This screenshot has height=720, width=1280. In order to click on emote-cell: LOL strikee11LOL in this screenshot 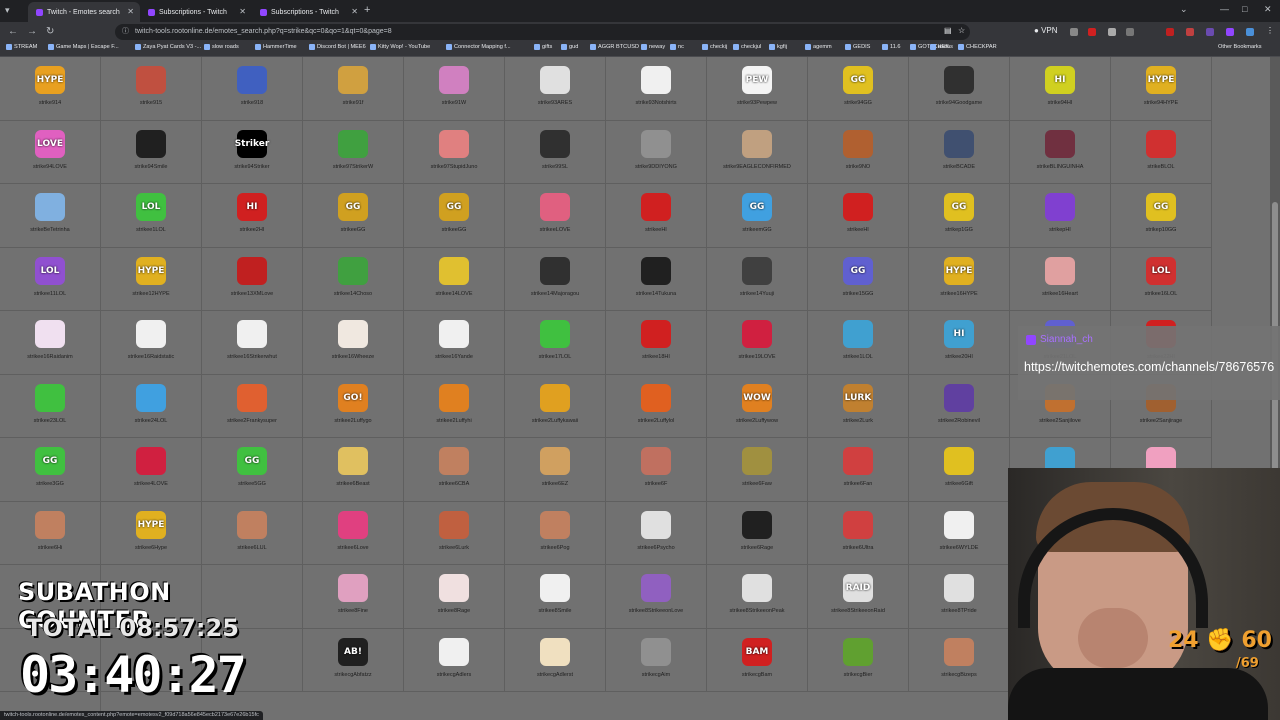, I will do `click(50, 279)`.